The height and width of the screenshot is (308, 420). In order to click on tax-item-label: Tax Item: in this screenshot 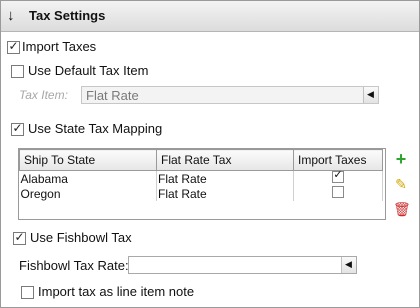, I will do `click(43, 95)`.